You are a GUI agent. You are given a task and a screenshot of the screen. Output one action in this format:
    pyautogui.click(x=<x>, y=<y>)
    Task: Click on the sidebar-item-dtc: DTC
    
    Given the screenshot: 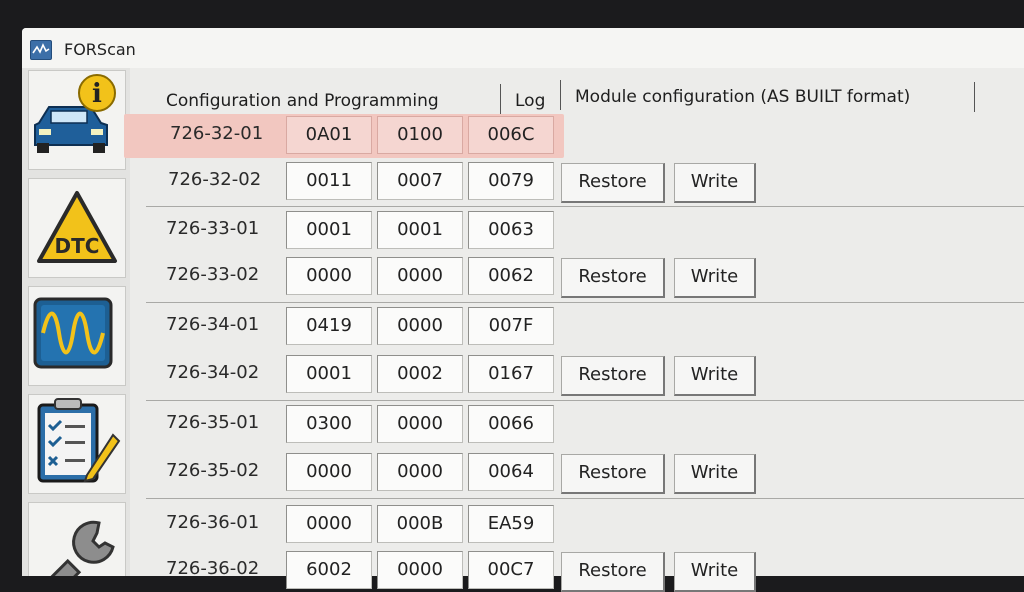 What is the action you would take?
    pyautogui.click(x=77, y=228)
    